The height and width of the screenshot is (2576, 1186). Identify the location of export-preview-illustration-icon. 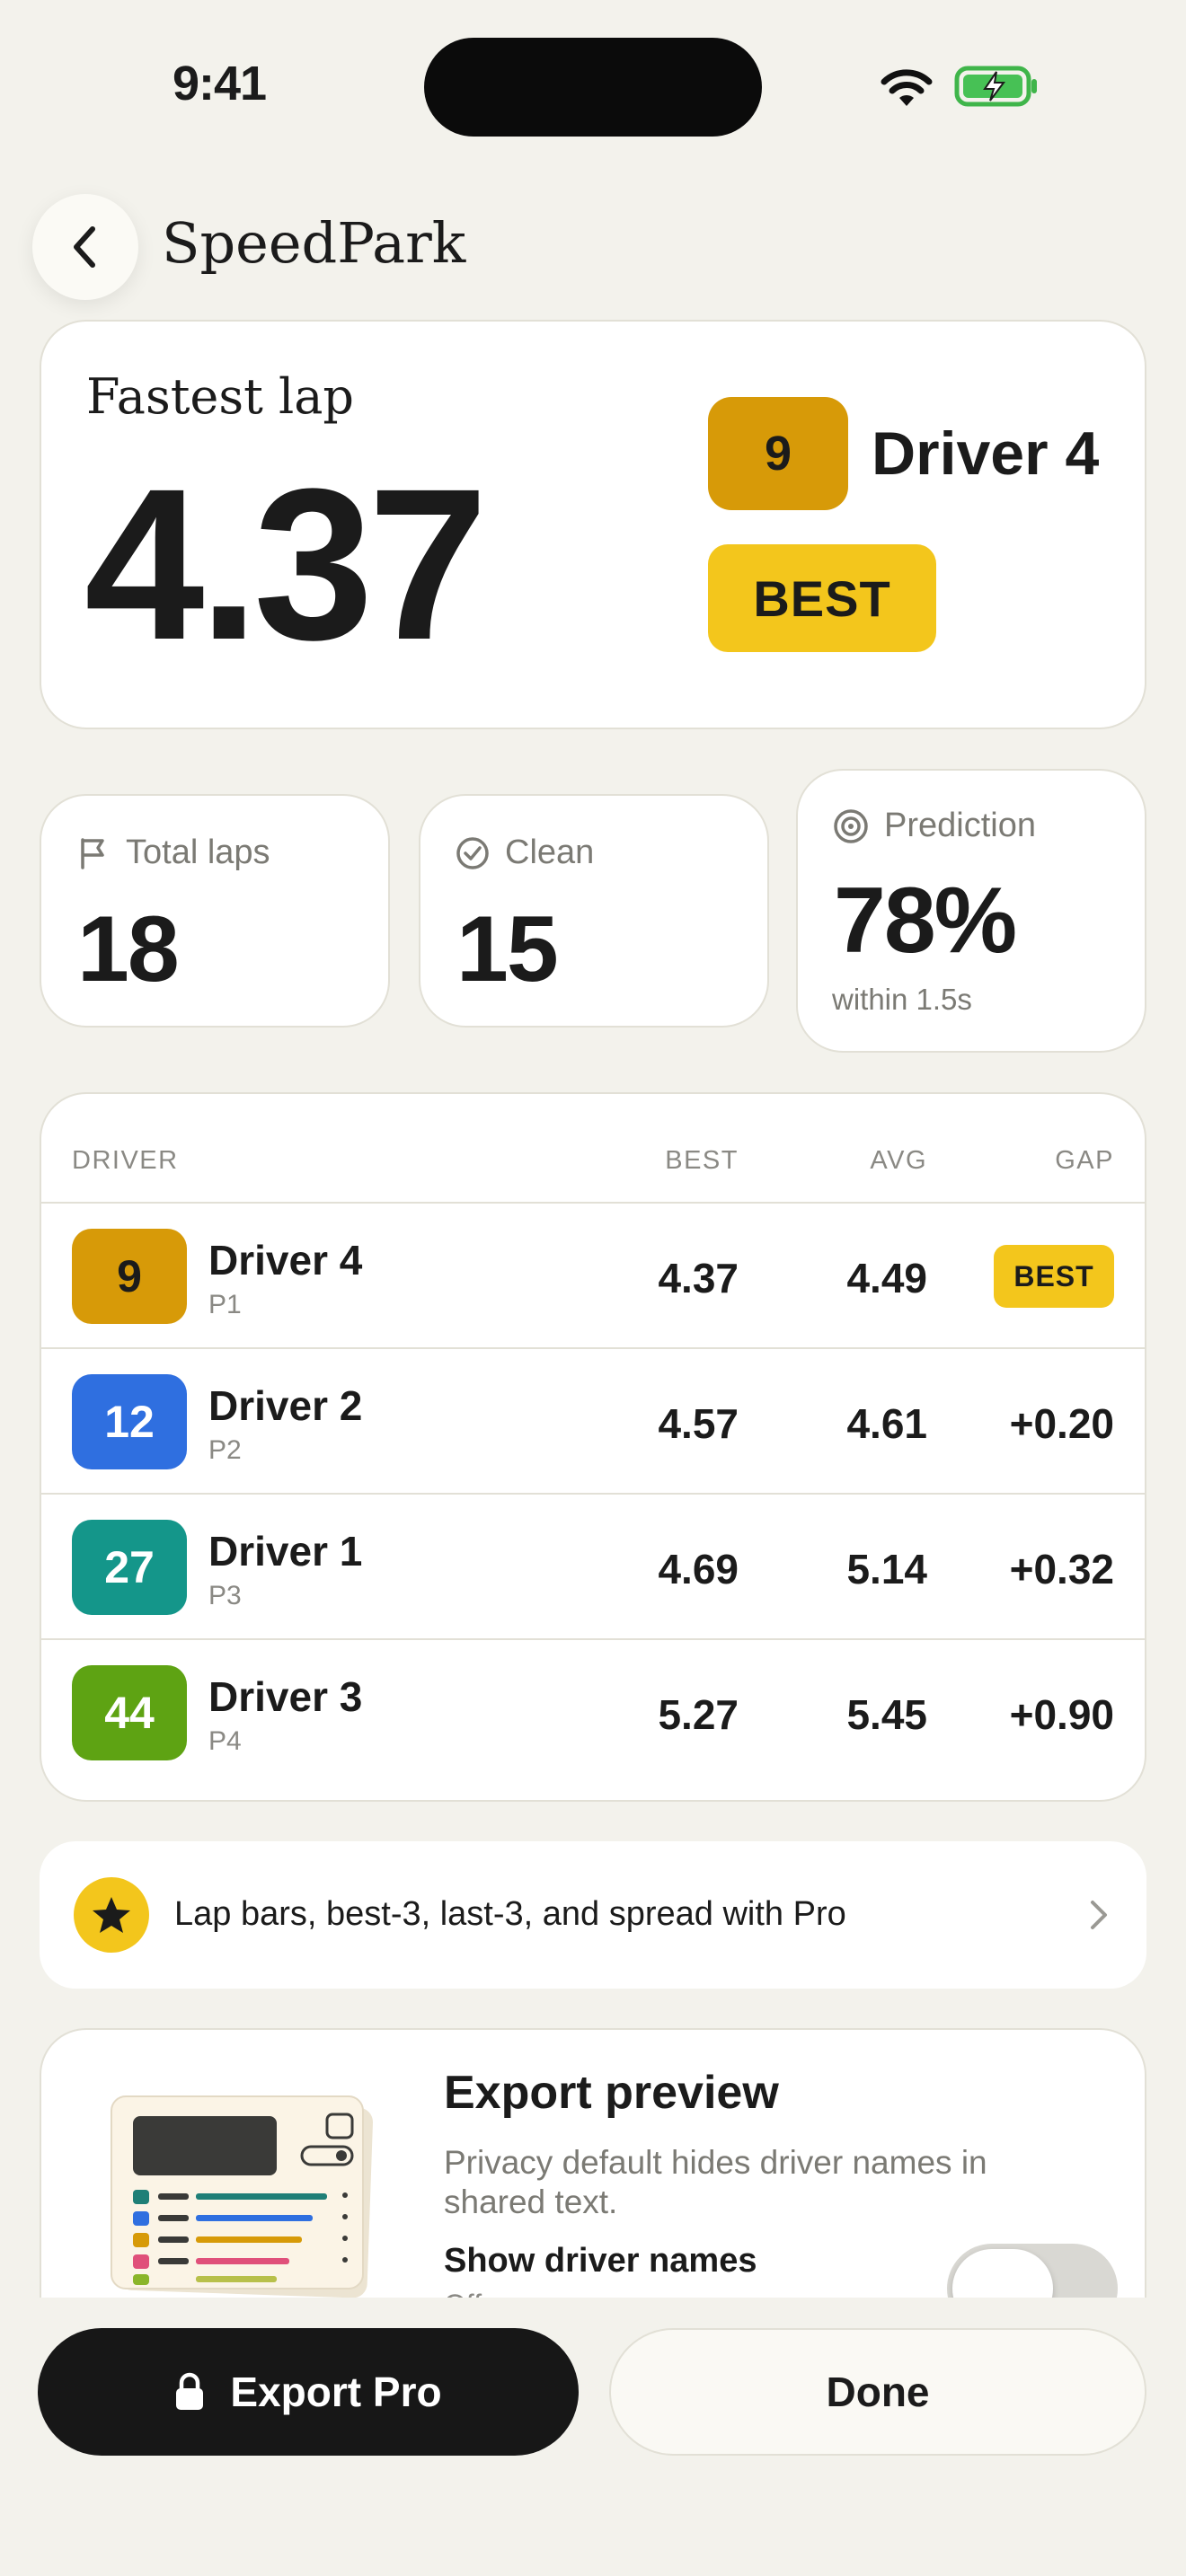
(242, 2196).